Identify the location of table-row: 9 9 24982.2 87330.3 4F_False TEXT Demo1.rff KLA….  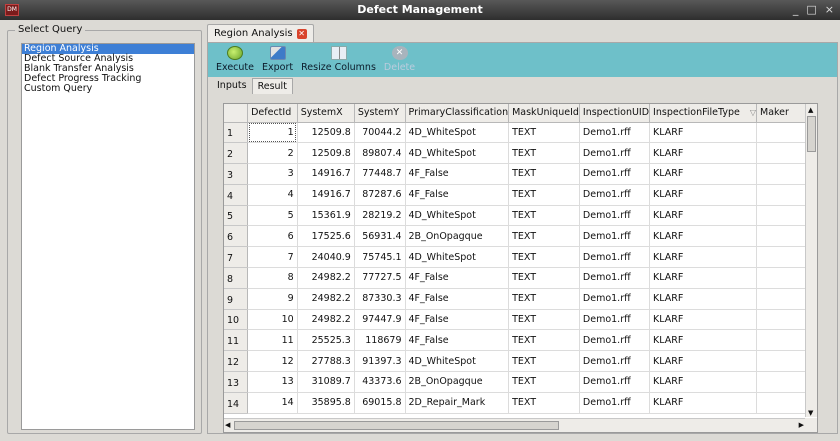
(520, 299).